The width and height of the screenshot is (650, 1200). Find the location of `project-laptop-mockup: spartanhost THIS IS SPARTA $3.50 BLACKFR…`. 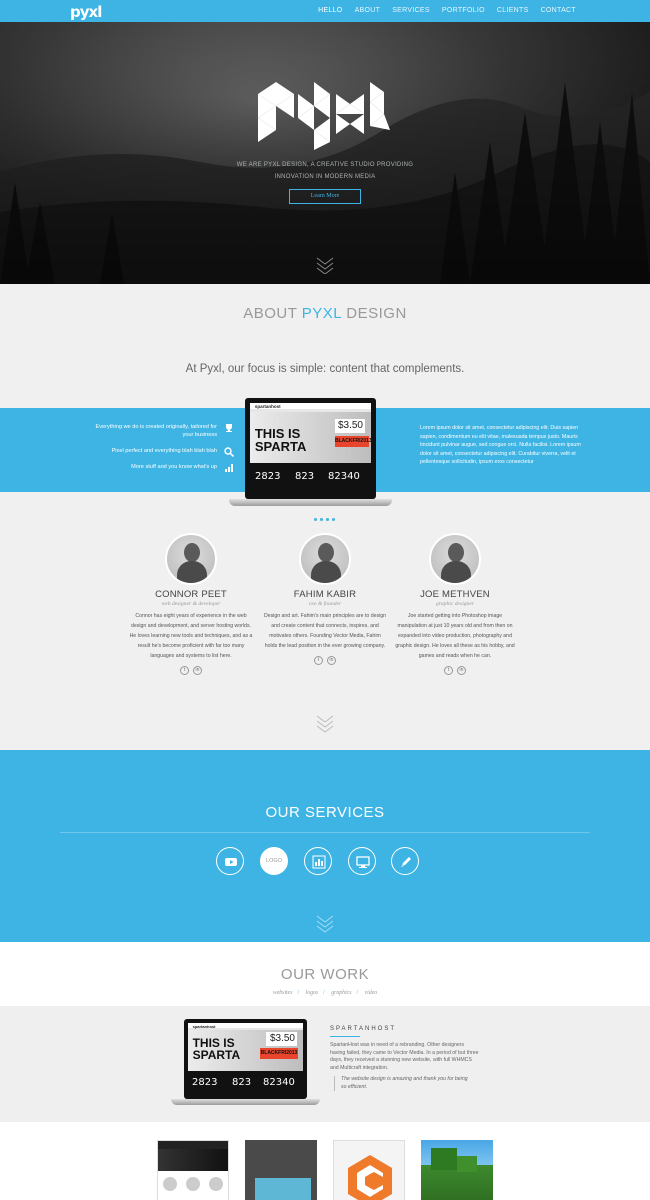

project-laptop-mockup: spartanhost THIS IS SPARTA $3.50 BLACKFR… is located at coordinates (245, 1059).